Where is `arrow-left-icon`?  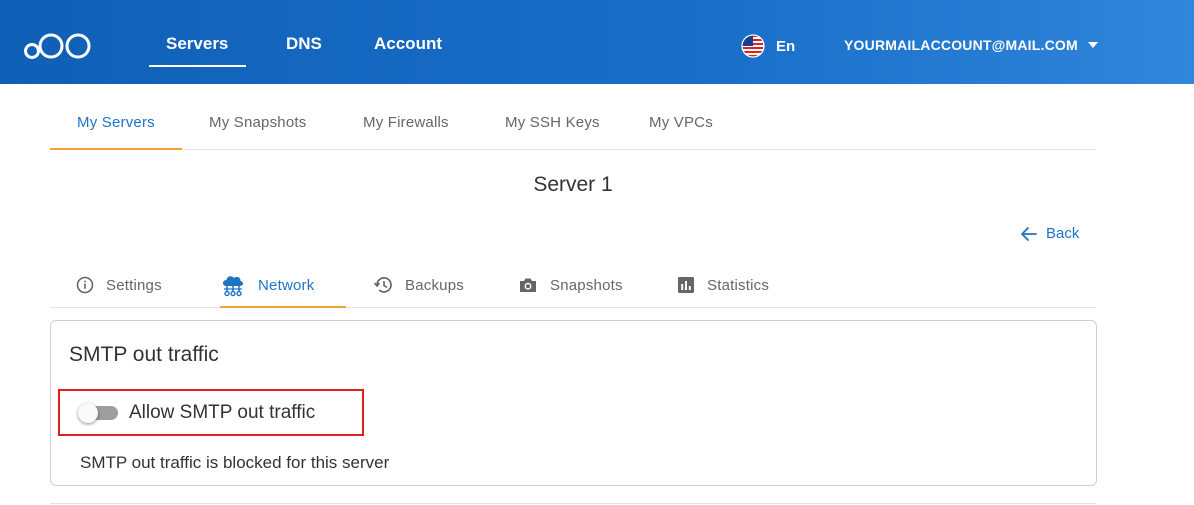 arrow-left-icon is located at coordinates (1029, 233).